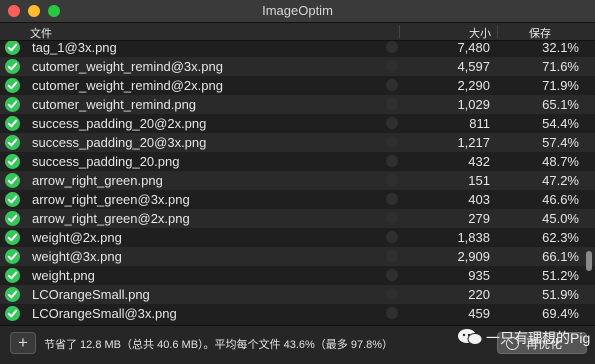 Image resolution: width=595 pixels, height=364 pixels. What do you see at coordinates (560, 66) in the screenshot?
I see `file-savings: 71.6%` at bounding box center [560, 66].